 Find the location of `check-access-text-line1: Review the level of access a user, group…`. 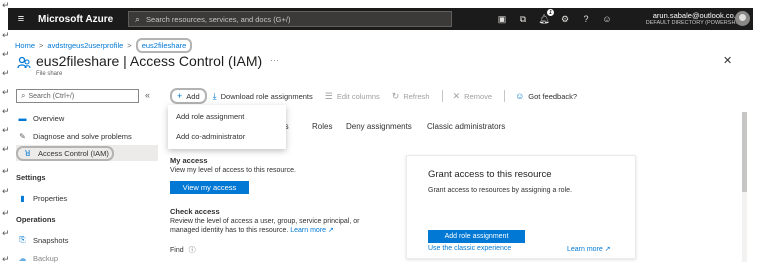

check-access-text-line1: Review the level of access a user, group… is located at coordinates (265, 221).